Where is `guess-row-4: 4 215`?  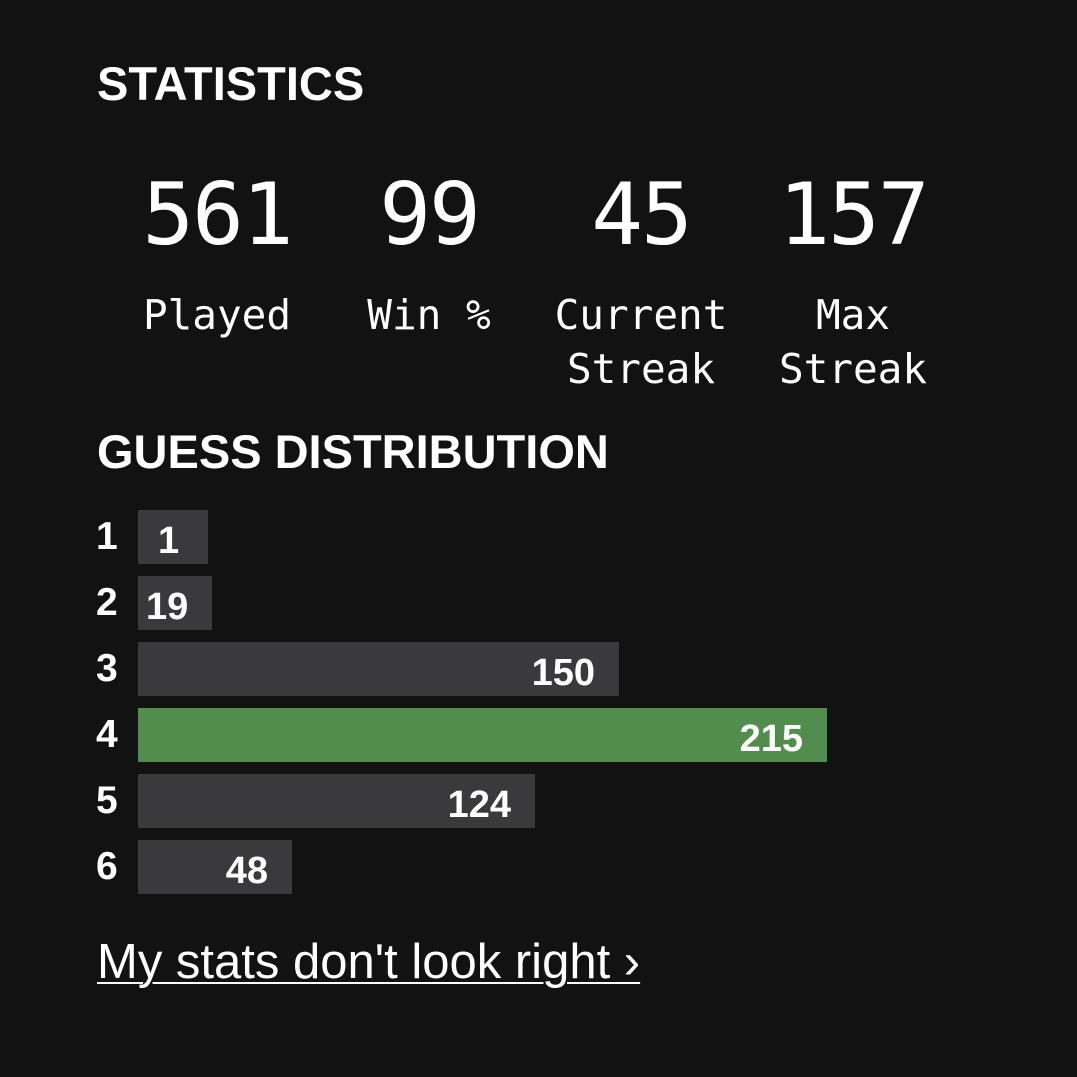 guess-row-4: 4 215 is located at coordinates (546, 735).